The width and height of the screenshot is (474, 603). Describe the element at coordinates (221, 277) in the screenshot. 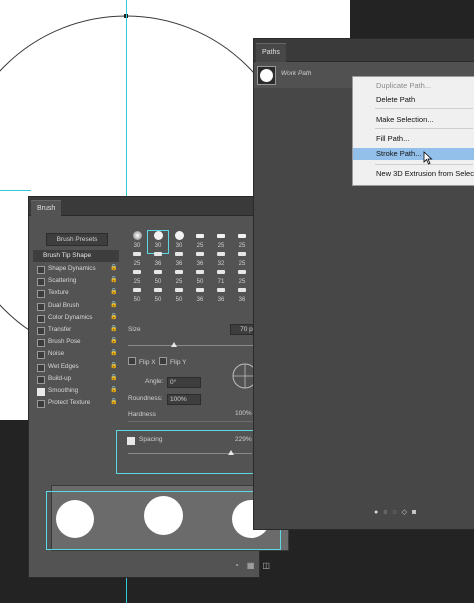

I see `brush-tip-preset: 71` at that location.